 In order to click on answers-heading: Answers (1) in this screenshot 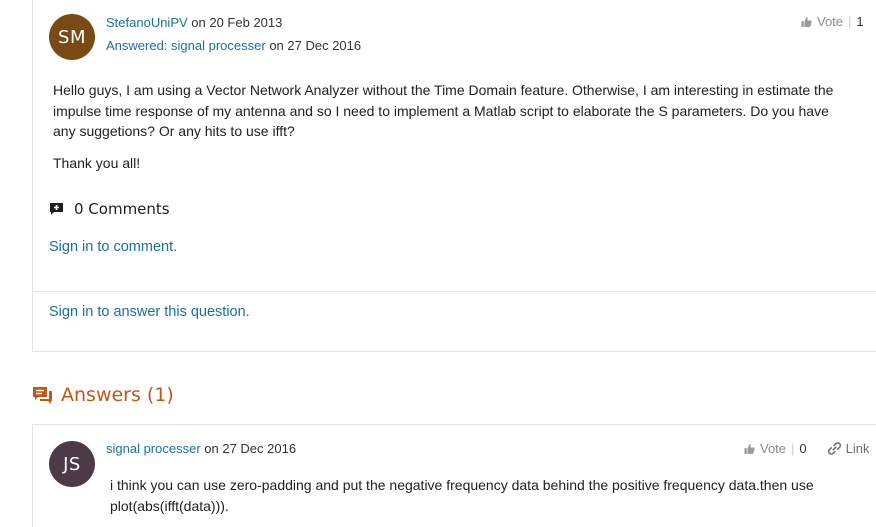, I will do `click(103, 395)`.